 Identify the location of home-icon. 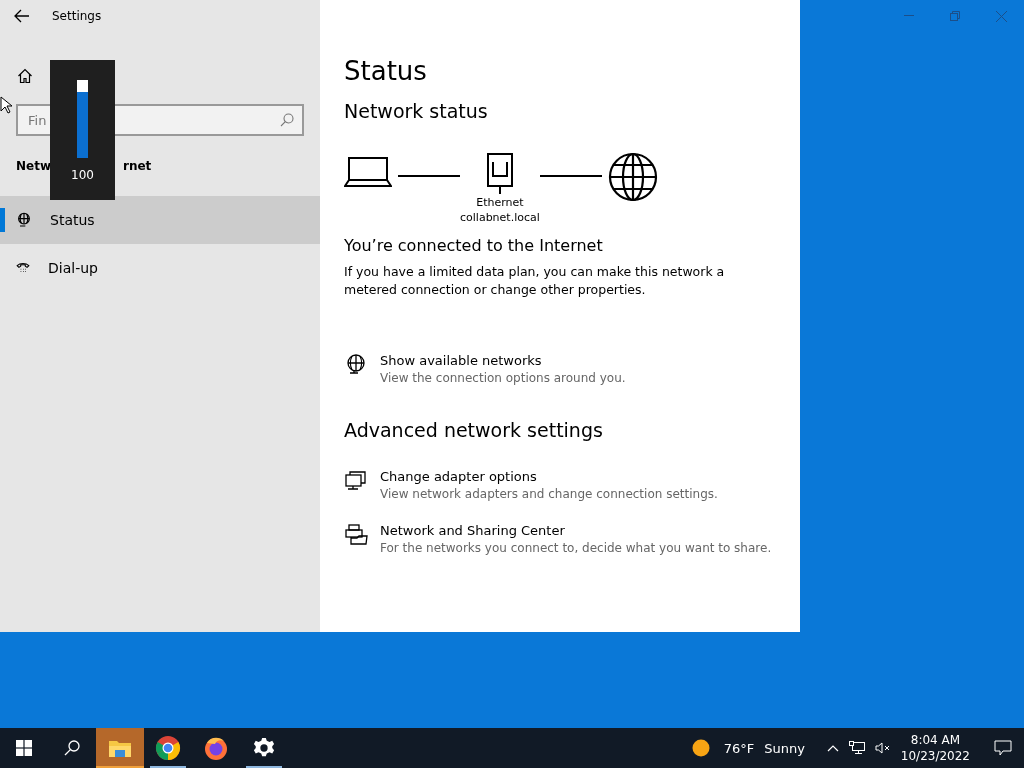
(25, 76).